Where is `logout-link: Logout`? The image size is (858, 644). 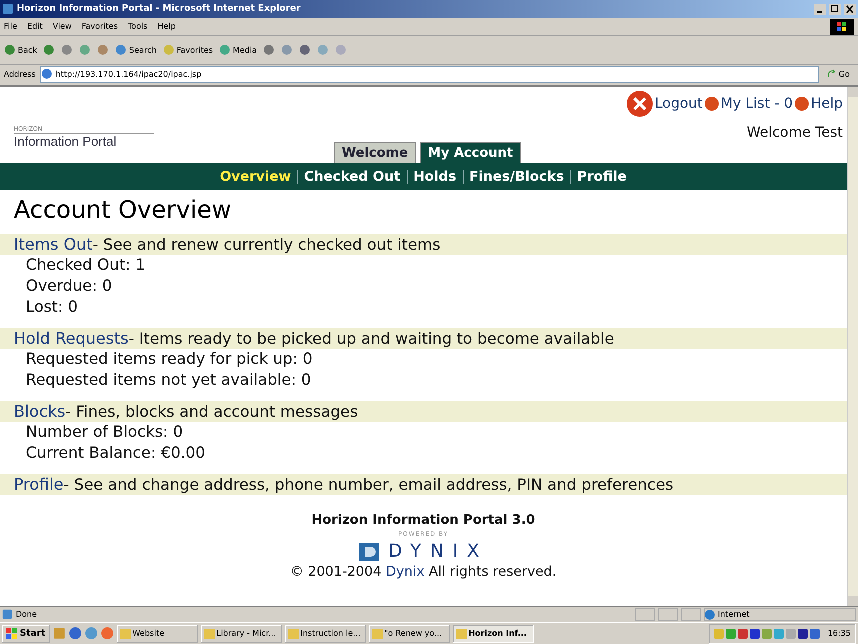
logout-link: Logout is located at coordinates (664, 104).